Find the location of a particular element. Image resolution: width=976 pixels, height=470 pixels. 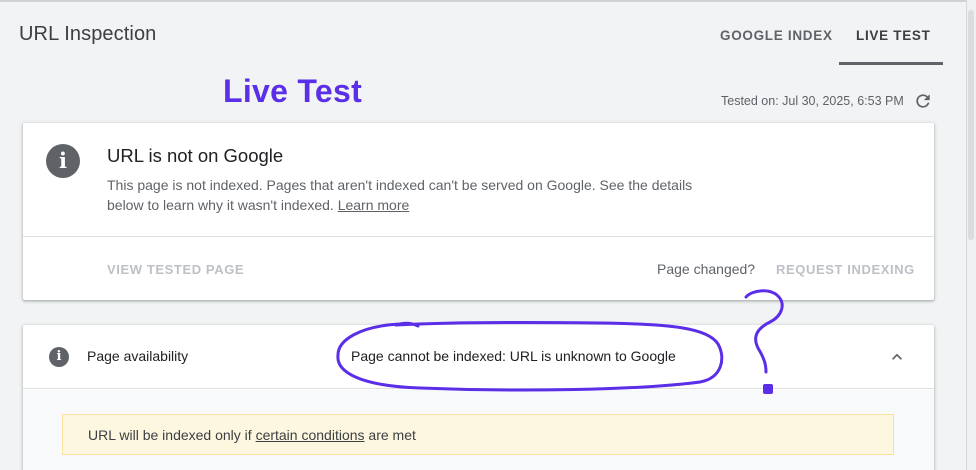

request-indexing-button: REQUEST INDEXING is located at coordinates (845, 269).